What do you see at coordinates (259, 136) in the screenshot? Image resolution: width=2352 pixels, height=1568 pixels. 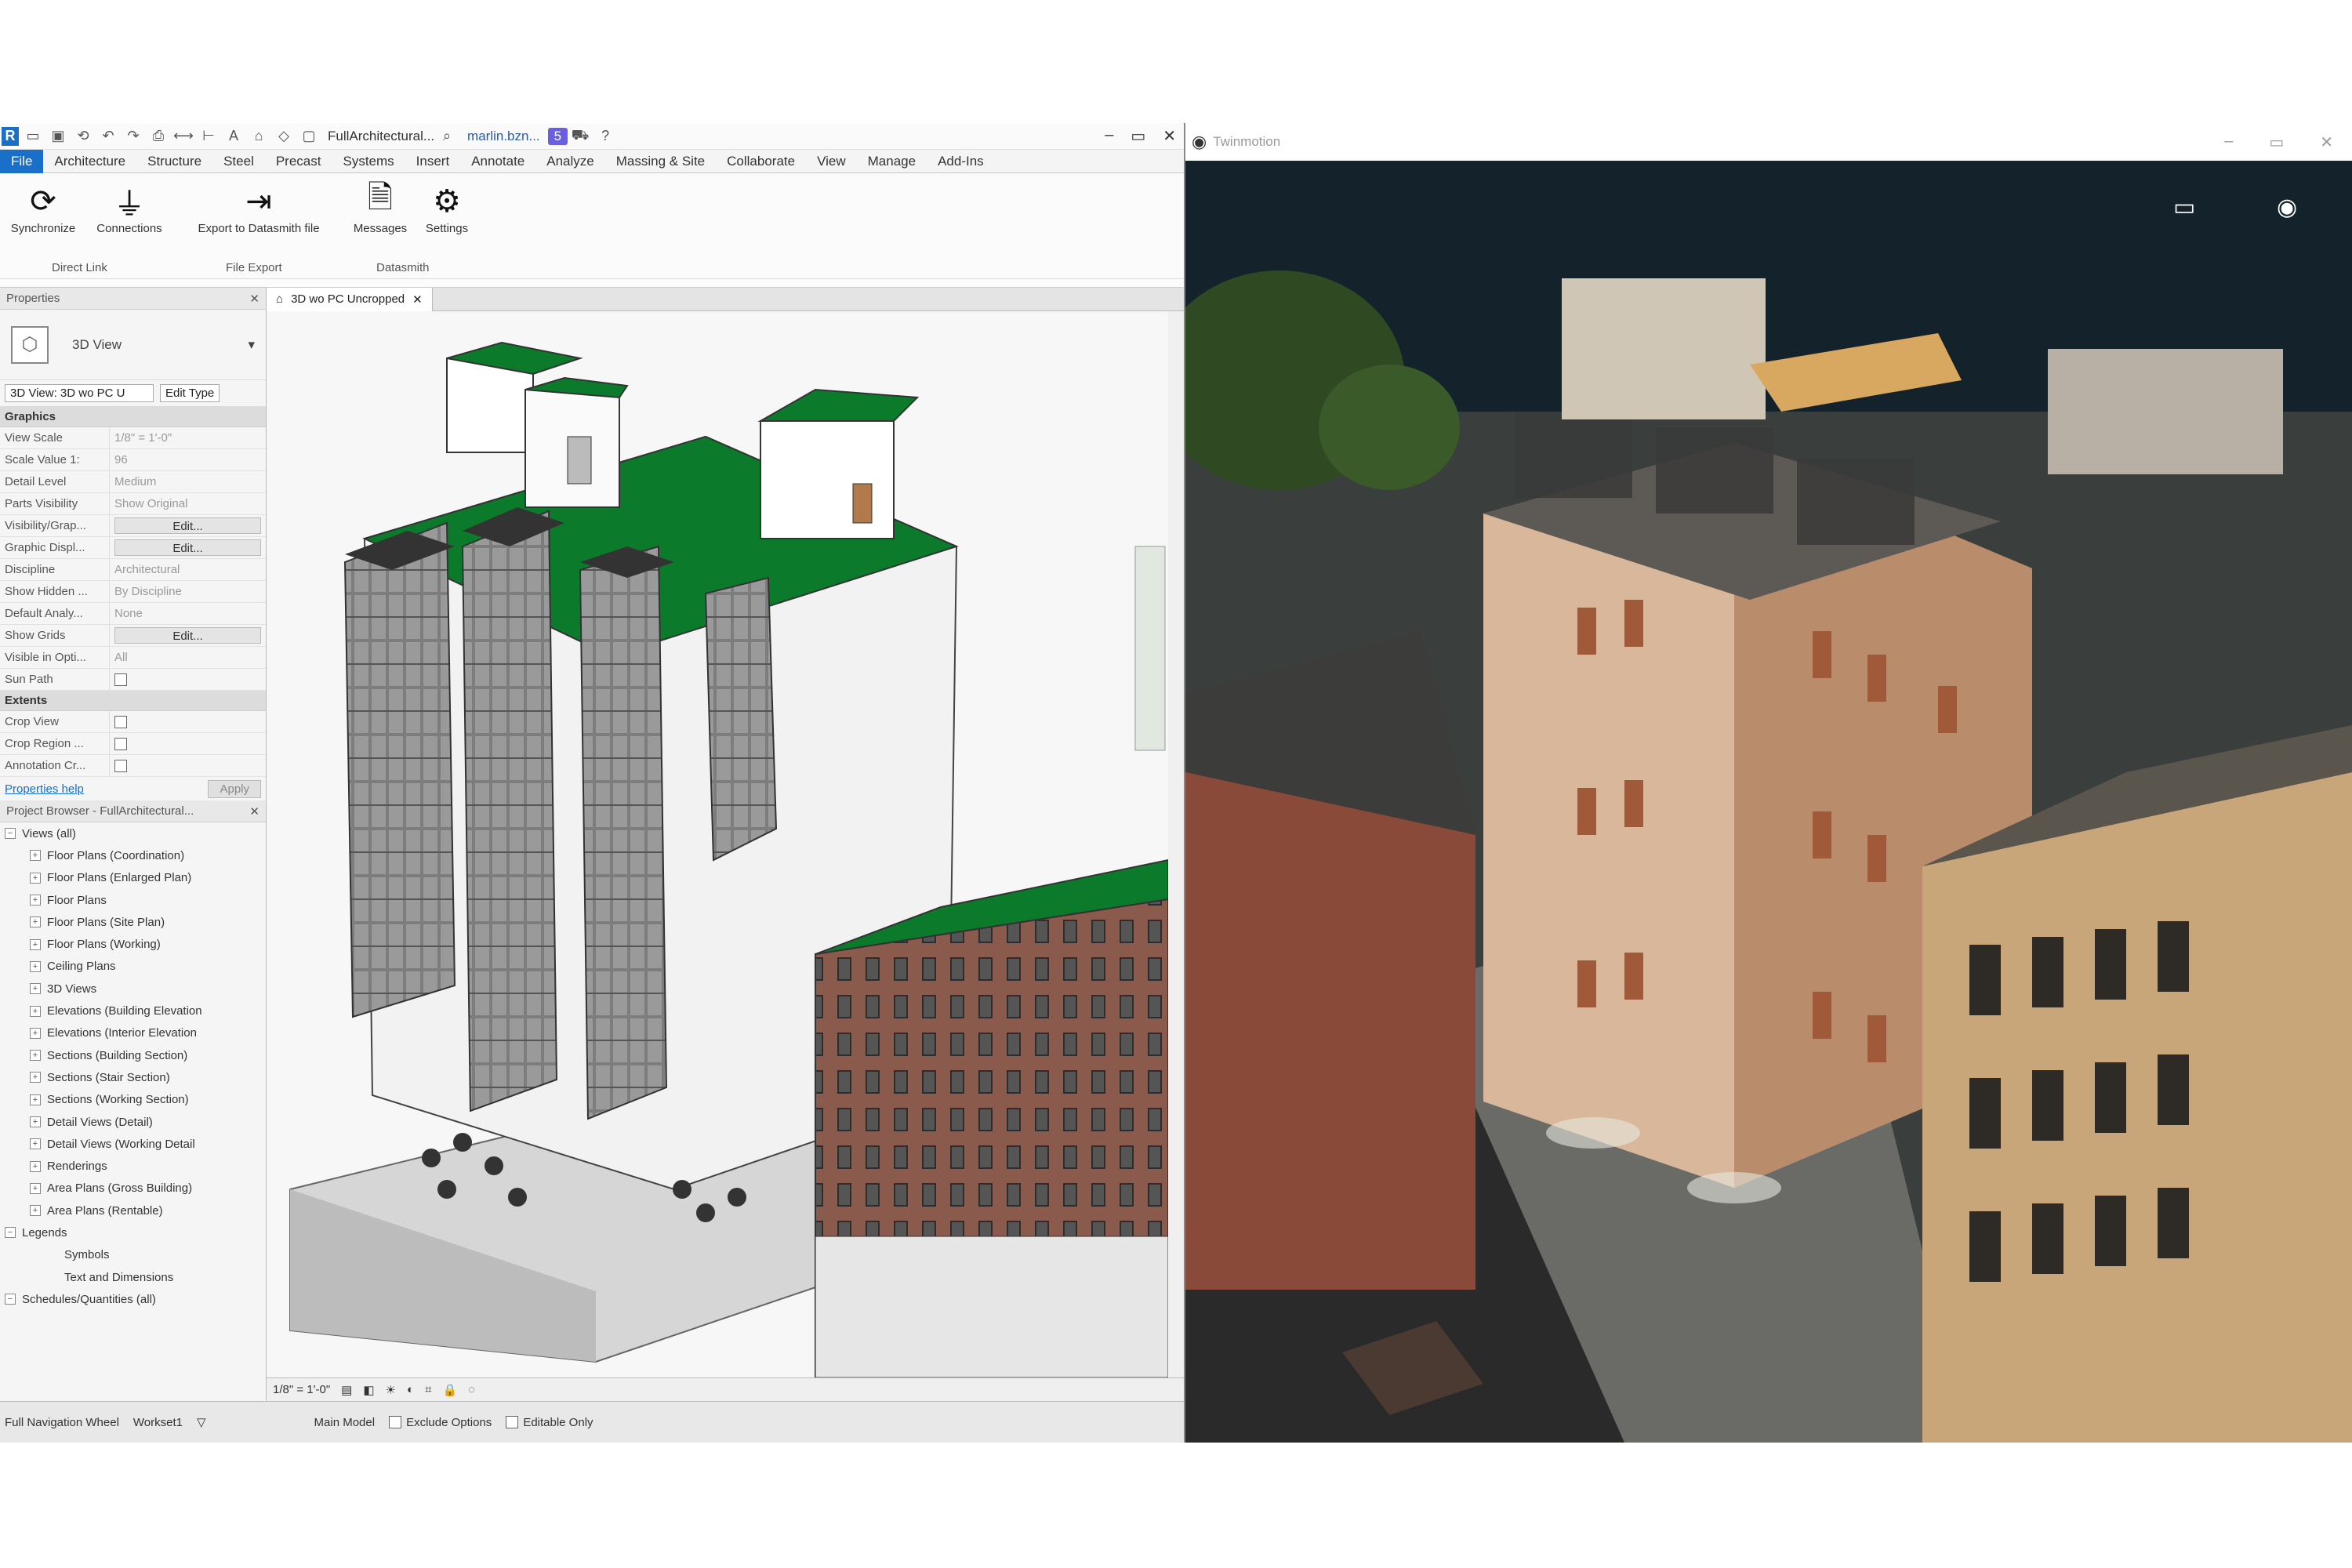 I see `3d-view-icon: ⌂` at bounding box center [259, 136].